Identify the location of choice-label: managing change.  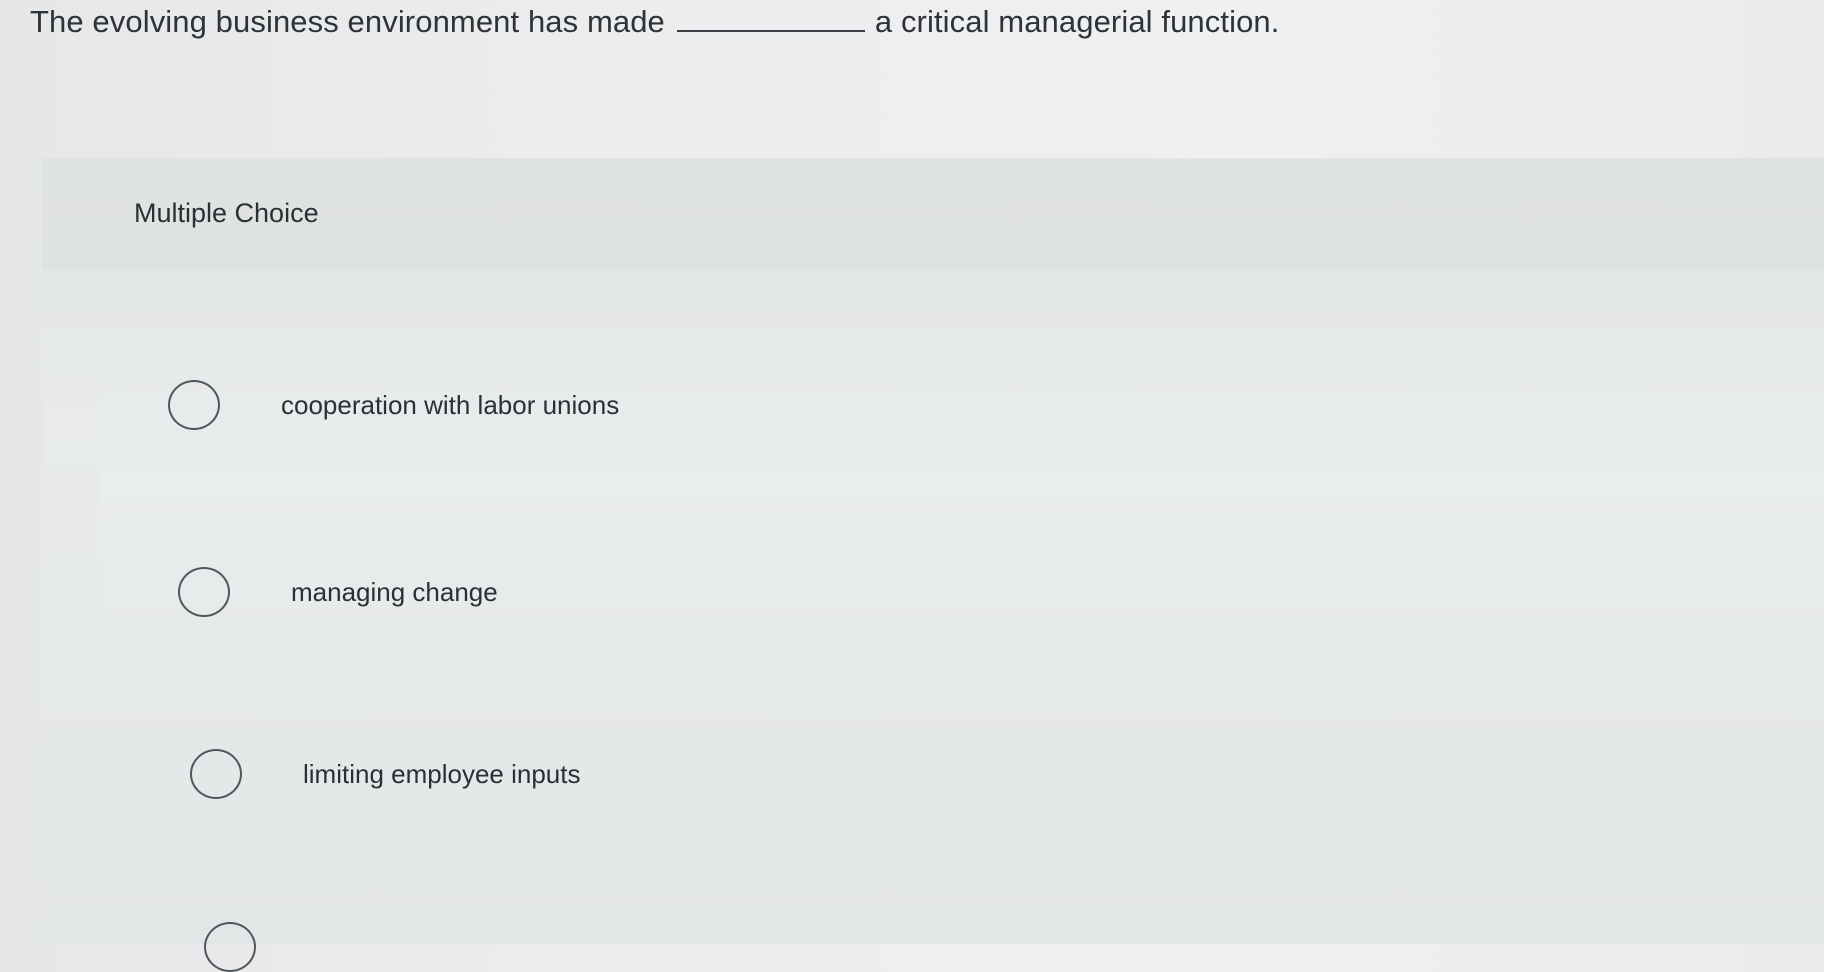
(394, 591).